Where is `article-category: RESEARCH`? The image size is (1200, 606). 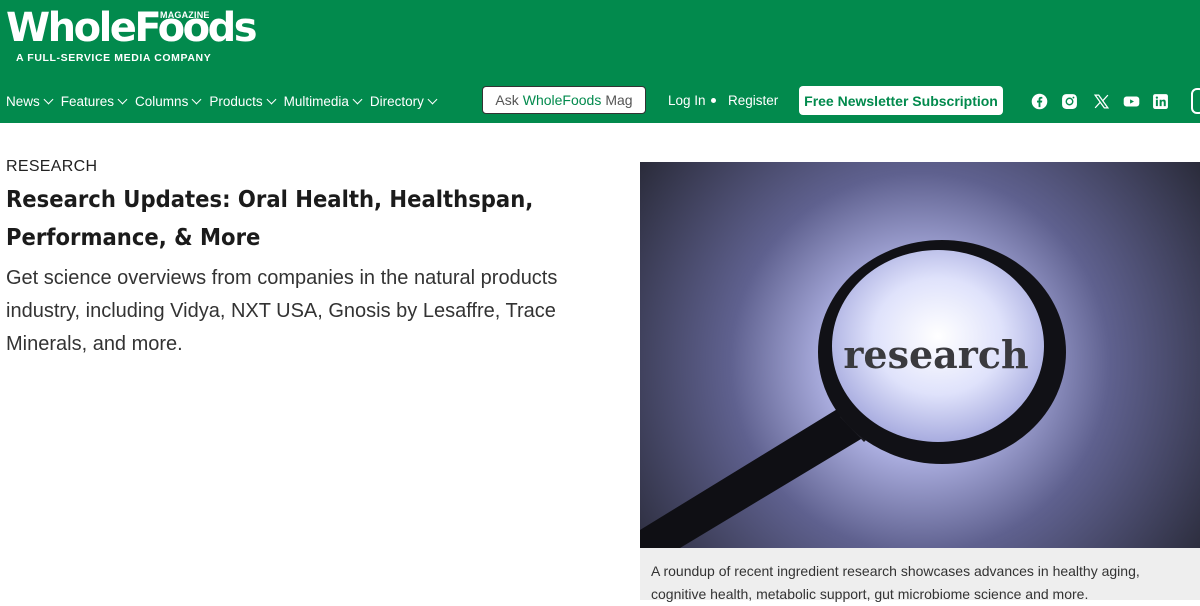 article-category: RESEARCH is located at coordinates (51, 167).